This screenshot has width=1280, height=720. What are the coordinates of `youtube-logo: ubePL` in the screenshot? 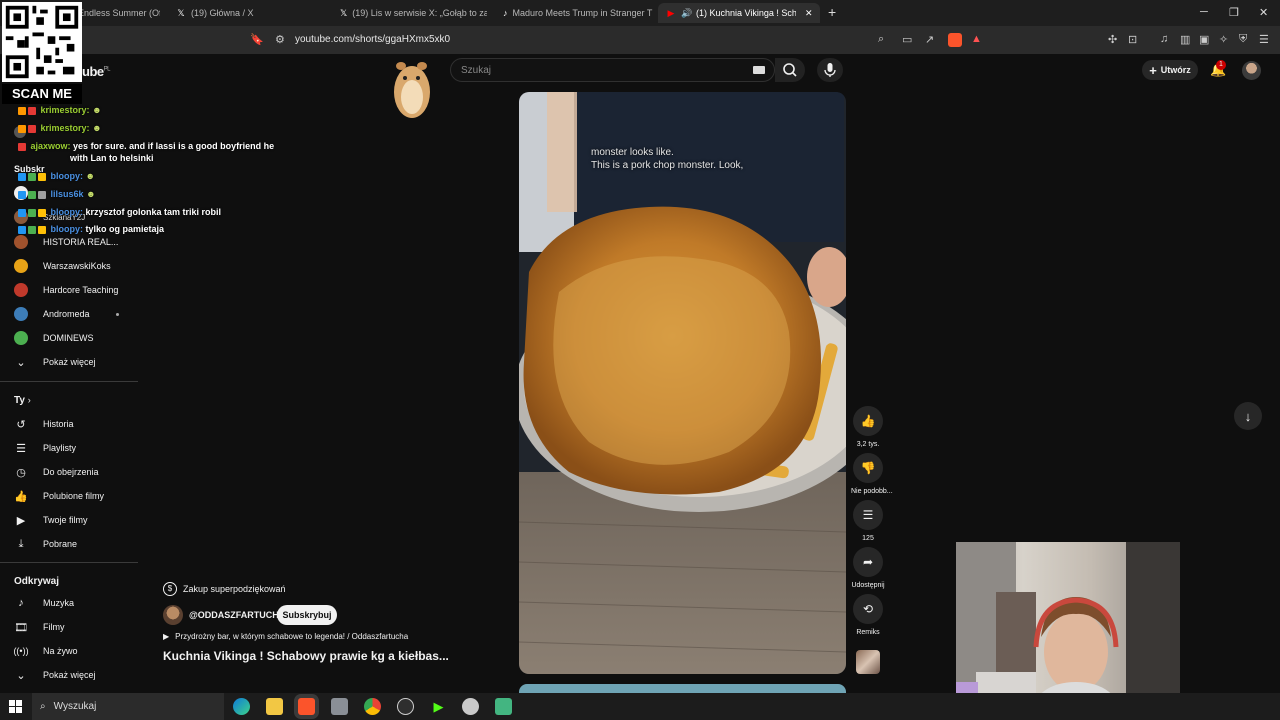 It's located at (96, 71).